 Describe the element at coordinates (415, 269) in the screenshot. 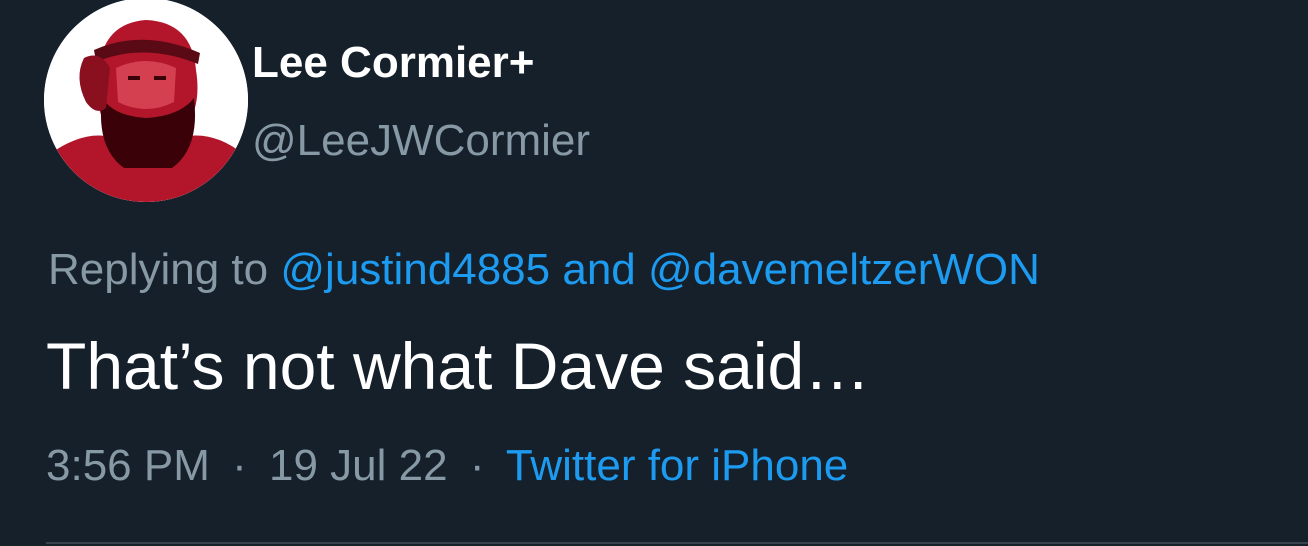

I see `mention-link-1: @justind4885` at that location.